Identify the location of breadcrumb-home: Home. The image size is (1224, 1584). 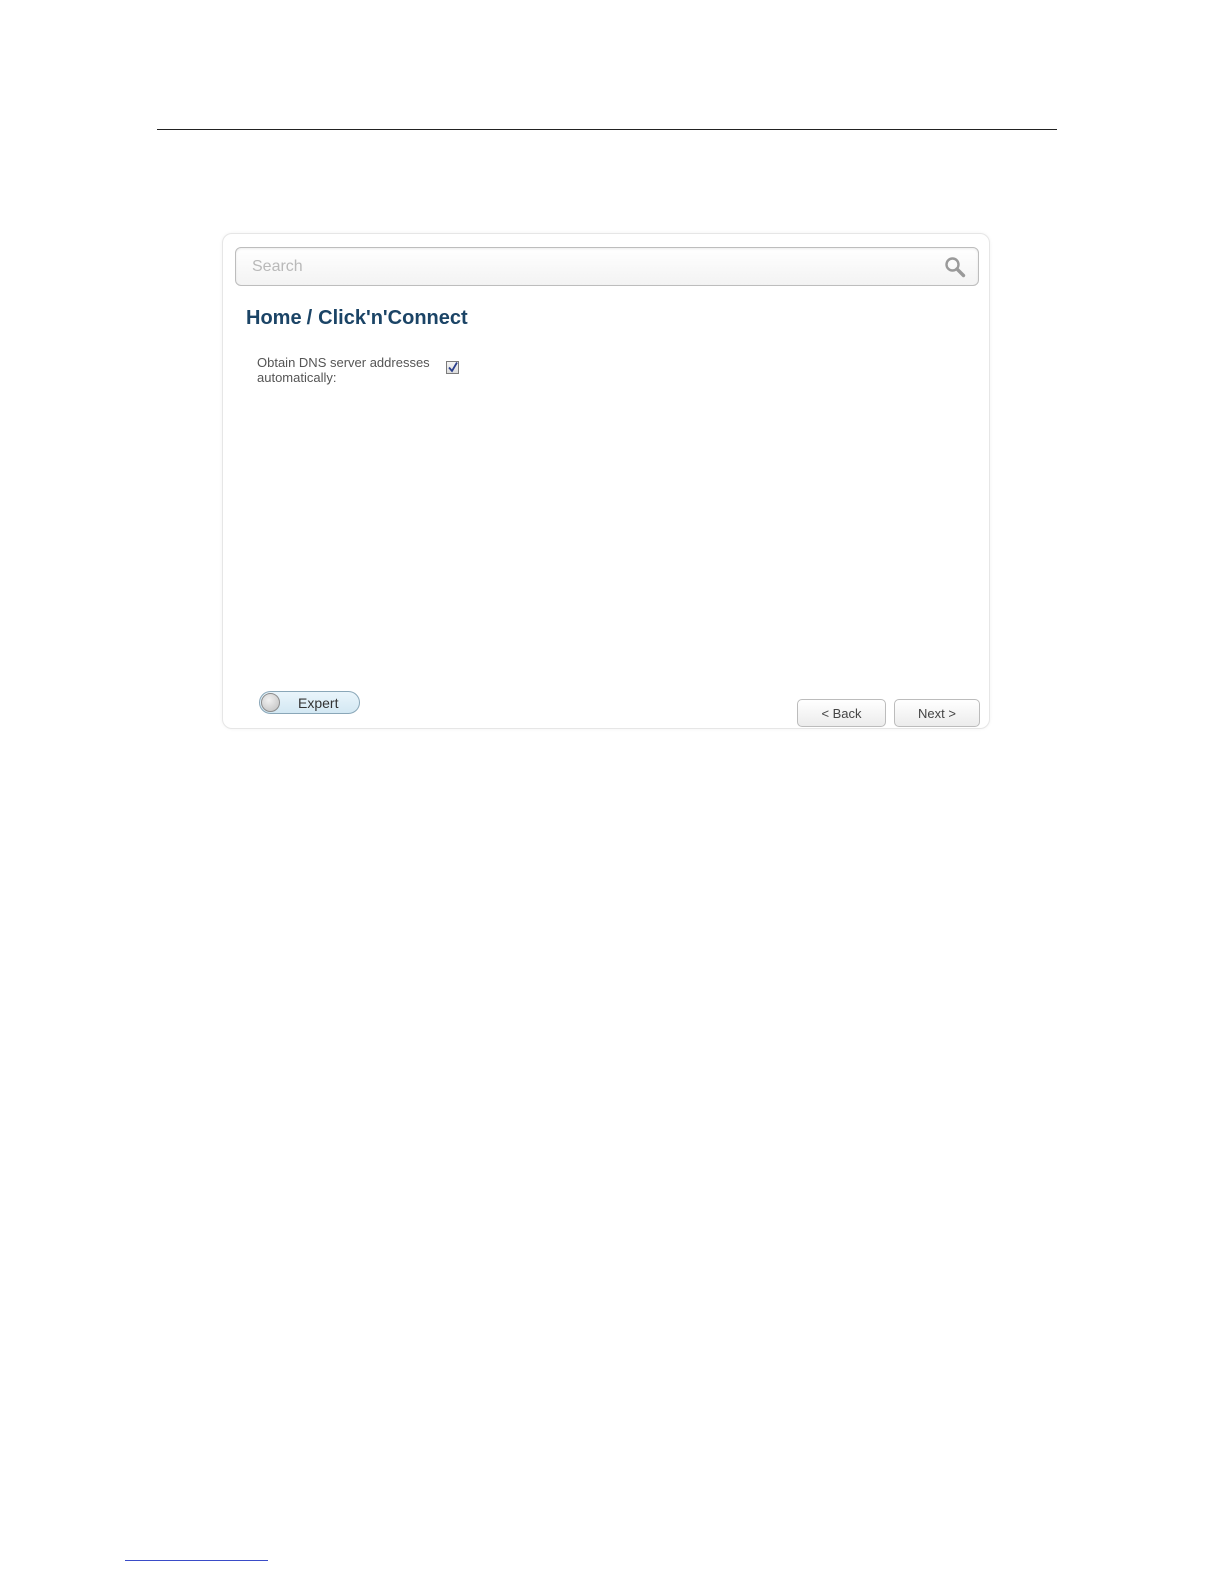
(274, 318).